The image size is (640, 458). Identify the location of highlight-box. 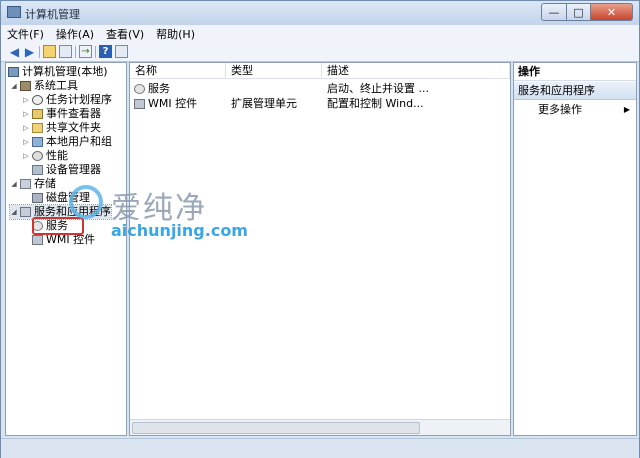
(58, 226).